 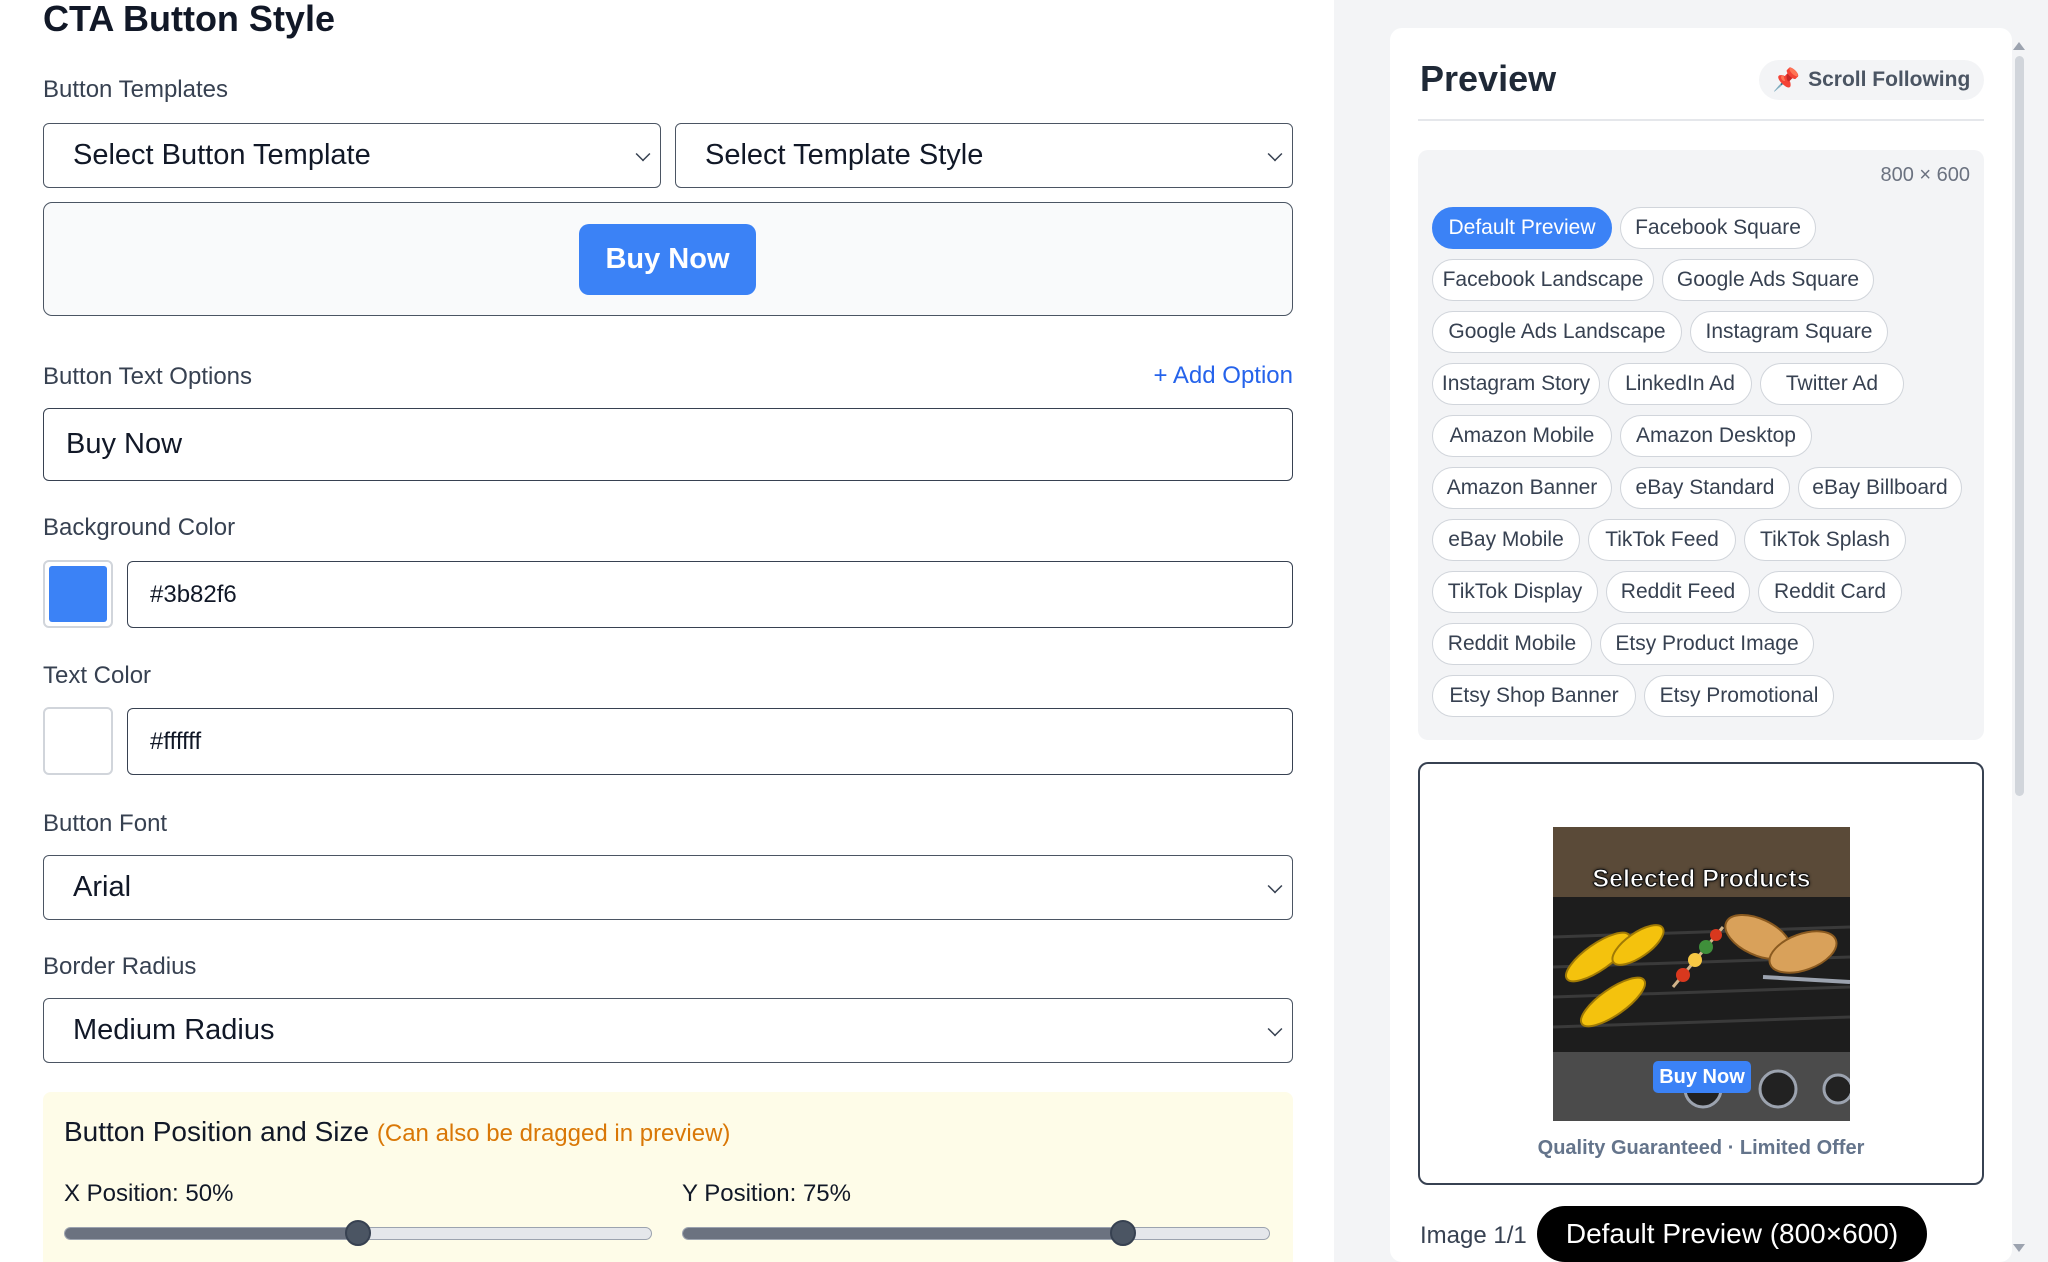 What do you see at coordinates (1718, 228) in the screenshot?
I see `preset-chip: Facebook Square` at bounding box center [1718, 228].